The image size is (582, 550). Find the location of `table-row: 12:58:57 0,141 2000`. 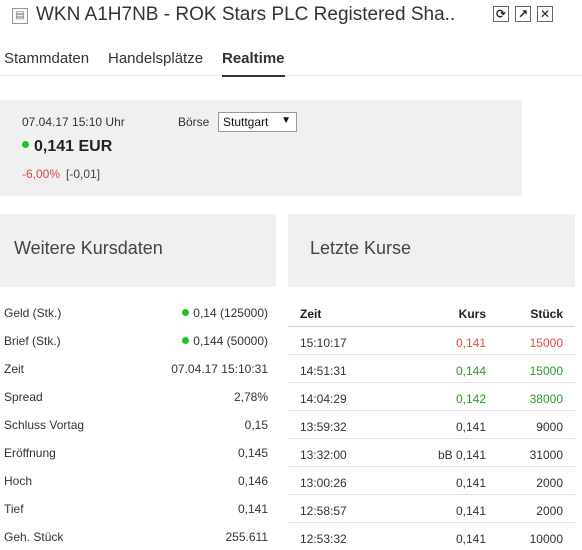

table-row: 12:58:57 0,141 2000 is located at coordinates (431, 509).